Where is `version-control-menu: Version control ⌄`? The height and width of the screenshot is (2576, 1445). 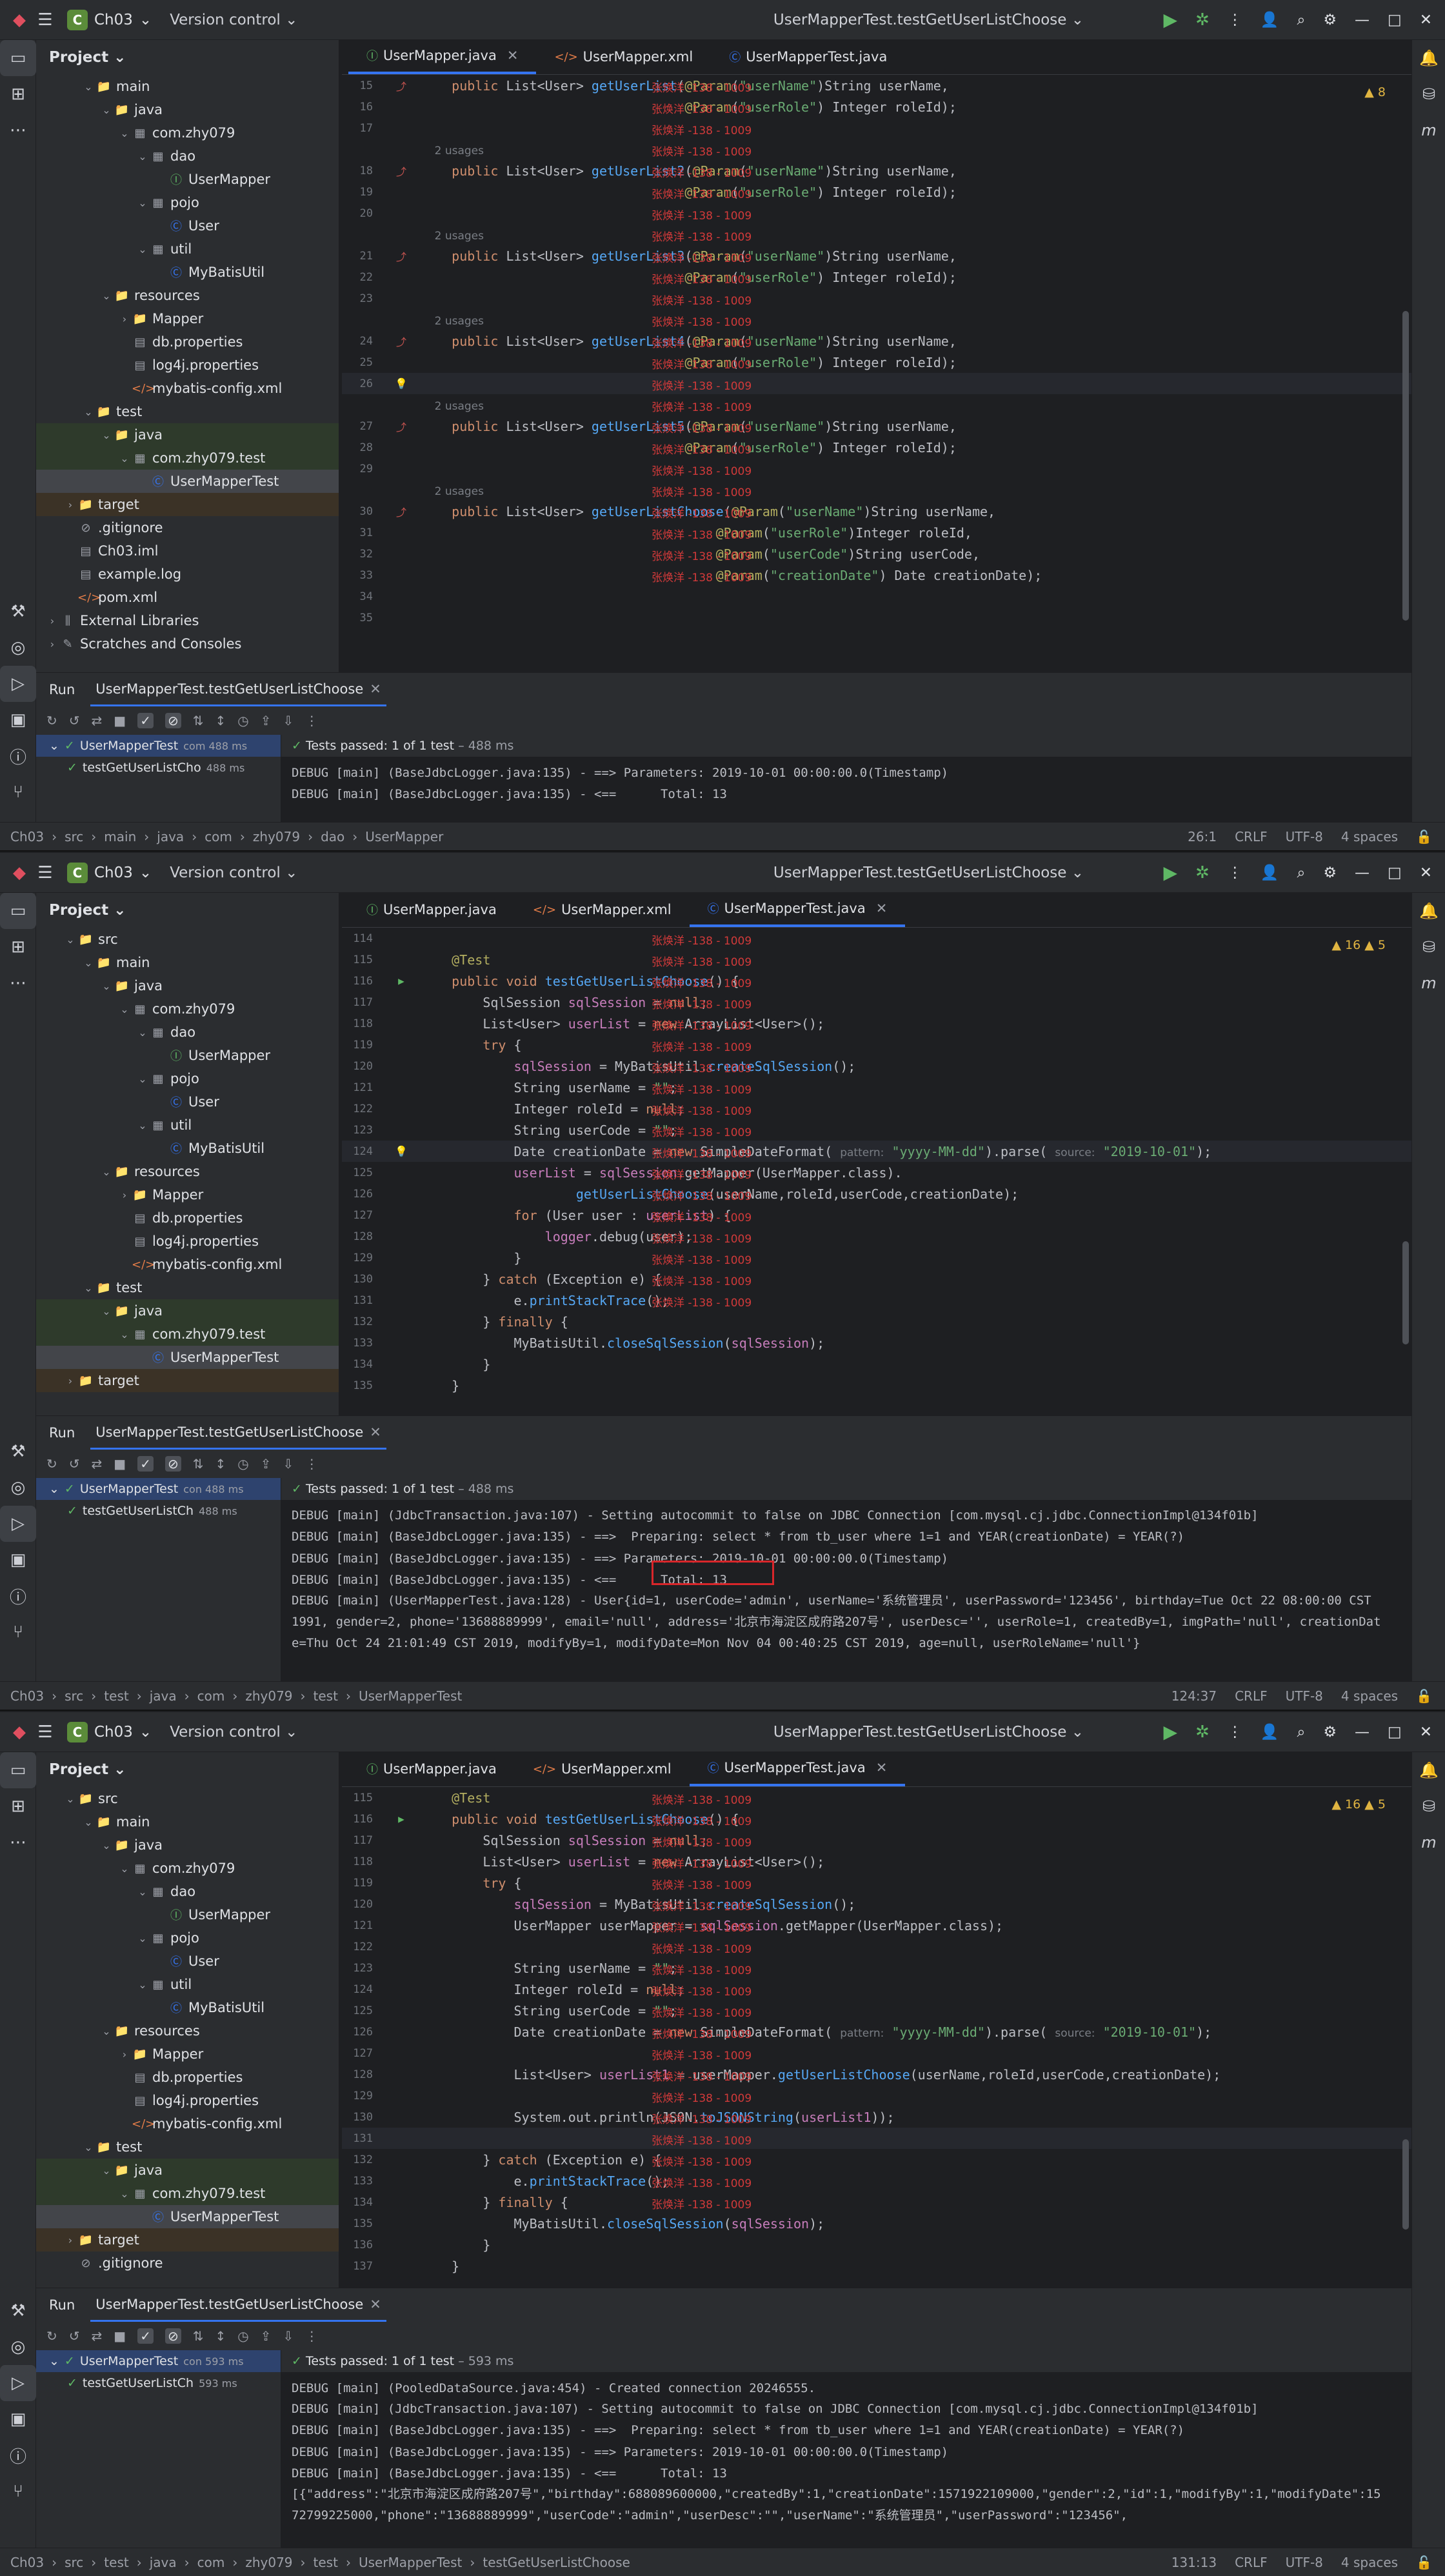
version-control-menu: Version control ⌄ is located at coordinates (233, 1732).